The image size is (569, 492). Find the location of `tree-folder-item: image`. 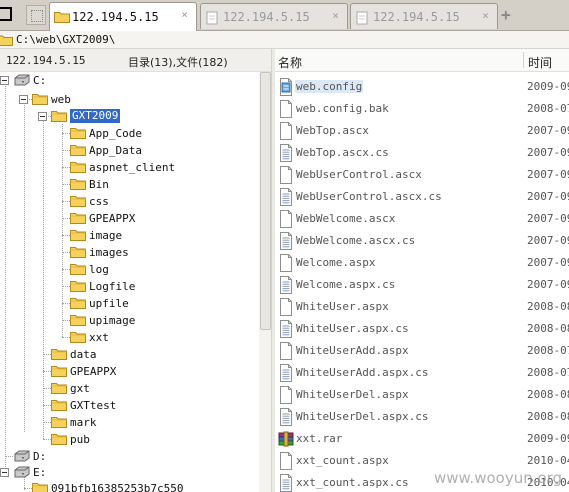

tree-folder-item: image is located at coordinates (129, 235).